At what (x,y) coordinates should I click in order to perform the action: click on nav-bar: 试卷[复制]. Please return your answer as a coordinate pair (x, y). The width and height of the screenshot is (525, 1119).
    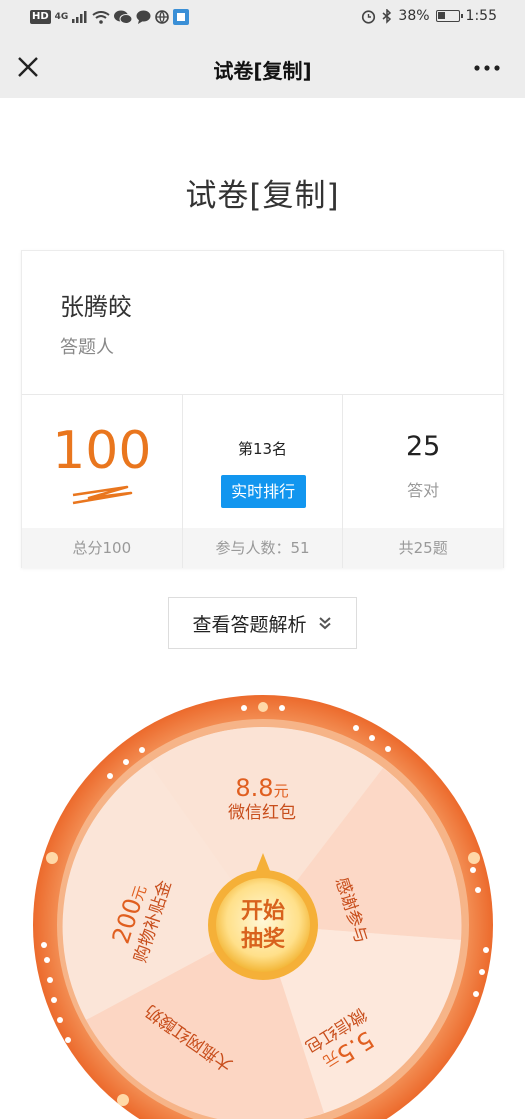
    Looking at the image, I should click on (262, 67).